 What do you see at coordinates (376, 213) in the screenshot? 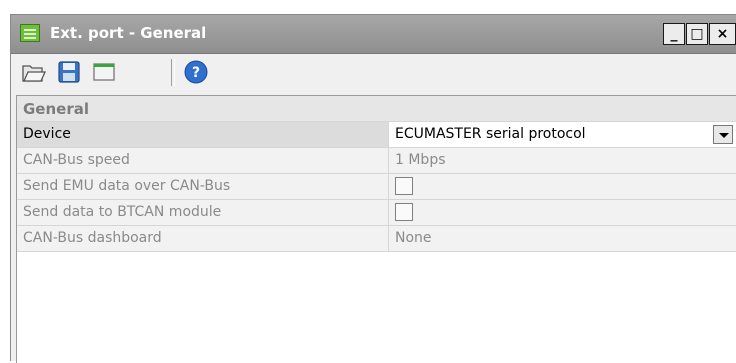
I see `property-row-btcan: Send data to BTCAN module` at bounding box center [376, 213].